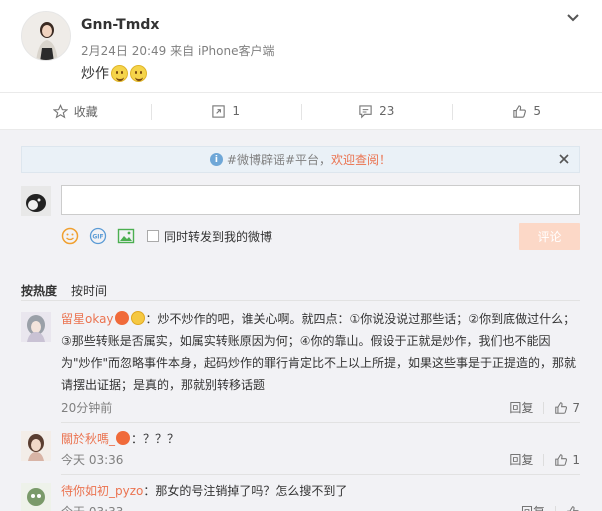 This screenshot has width=602, height=511. Describe the element at coordinates (549, 236) in the screenshot. I see `submit-comment-button: 评论` at that location.